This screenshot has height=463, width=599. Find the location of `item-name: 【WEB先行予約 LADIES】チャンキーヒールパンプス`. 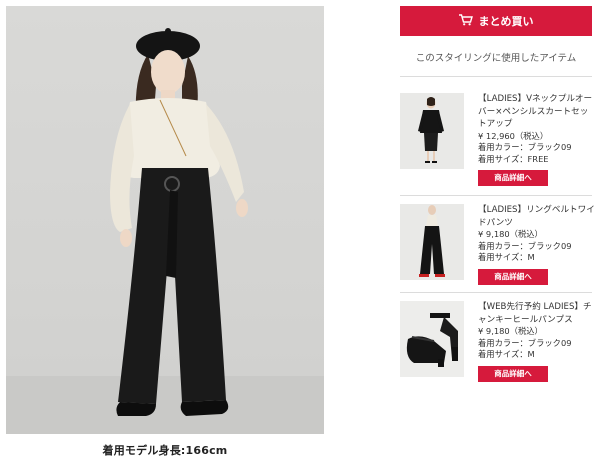

item-name: 【WEB先行予約 LADIES】チャンキーヒールパンプス is located at coordinates (537, 313).